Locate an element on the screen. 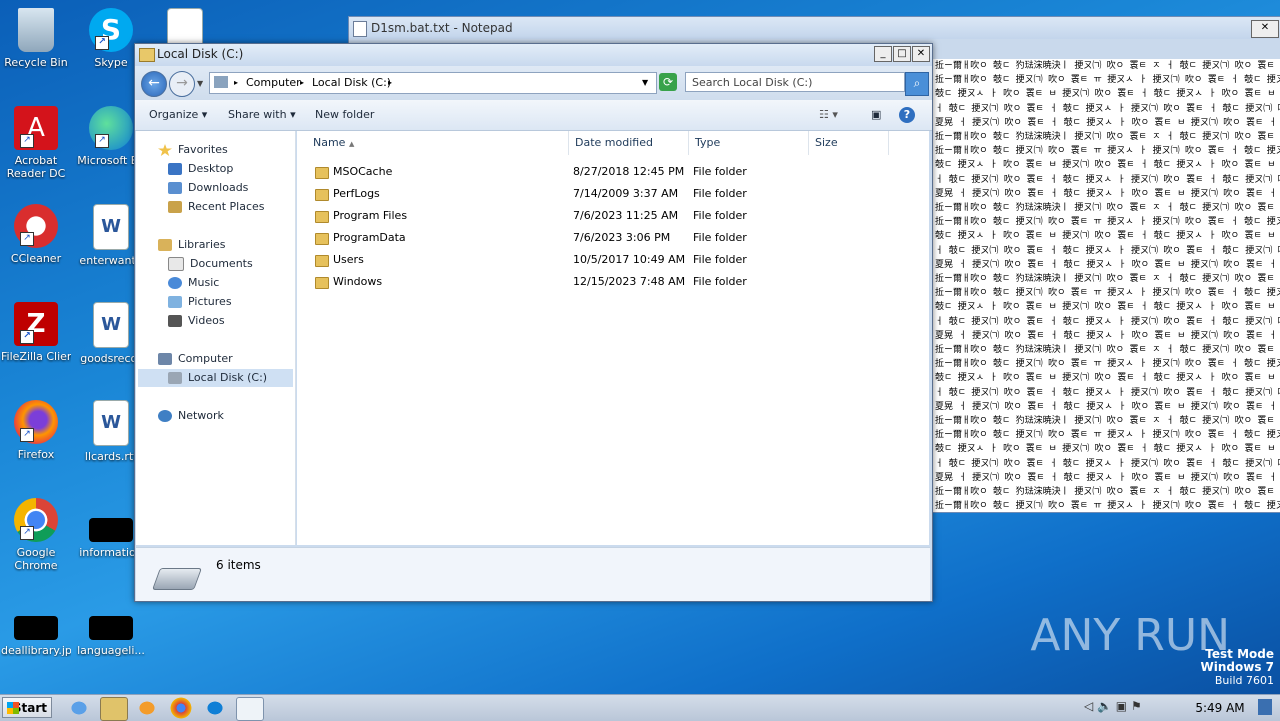 The image size is (1280, 721). close-button: ✕ is located at coordinates (921, 54).